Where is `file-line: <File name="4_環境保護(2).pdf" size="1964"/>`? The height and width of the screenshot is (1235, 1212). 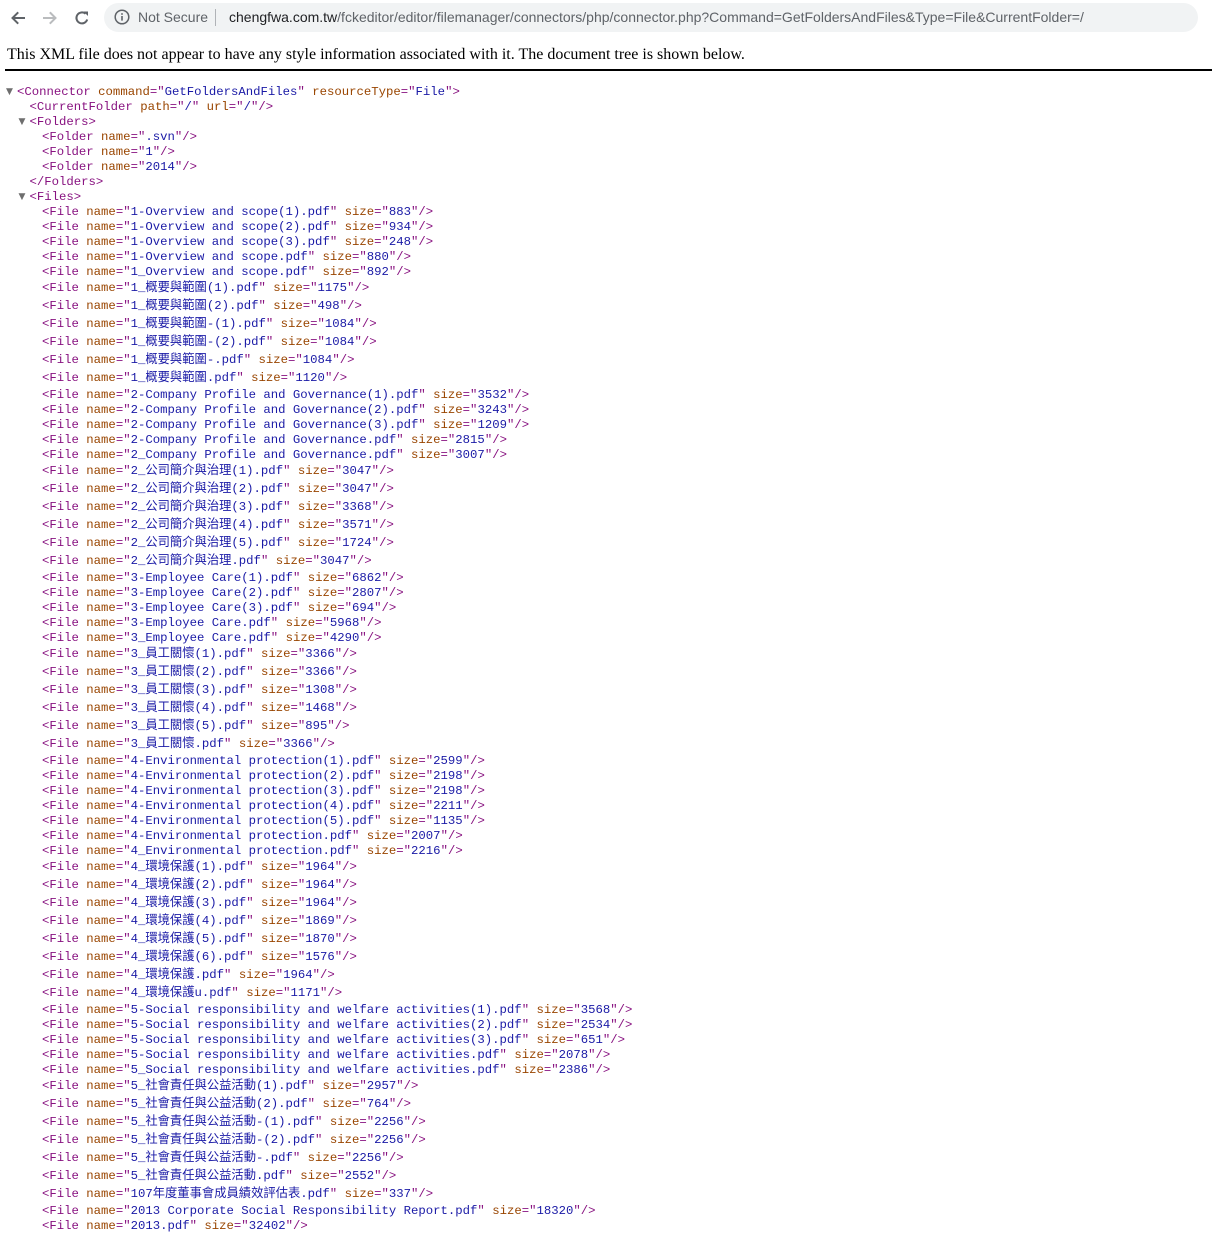 file-line: <File name="4_環境保護(2).pdf" size="1964"/> is located at coordinates (178, 885).